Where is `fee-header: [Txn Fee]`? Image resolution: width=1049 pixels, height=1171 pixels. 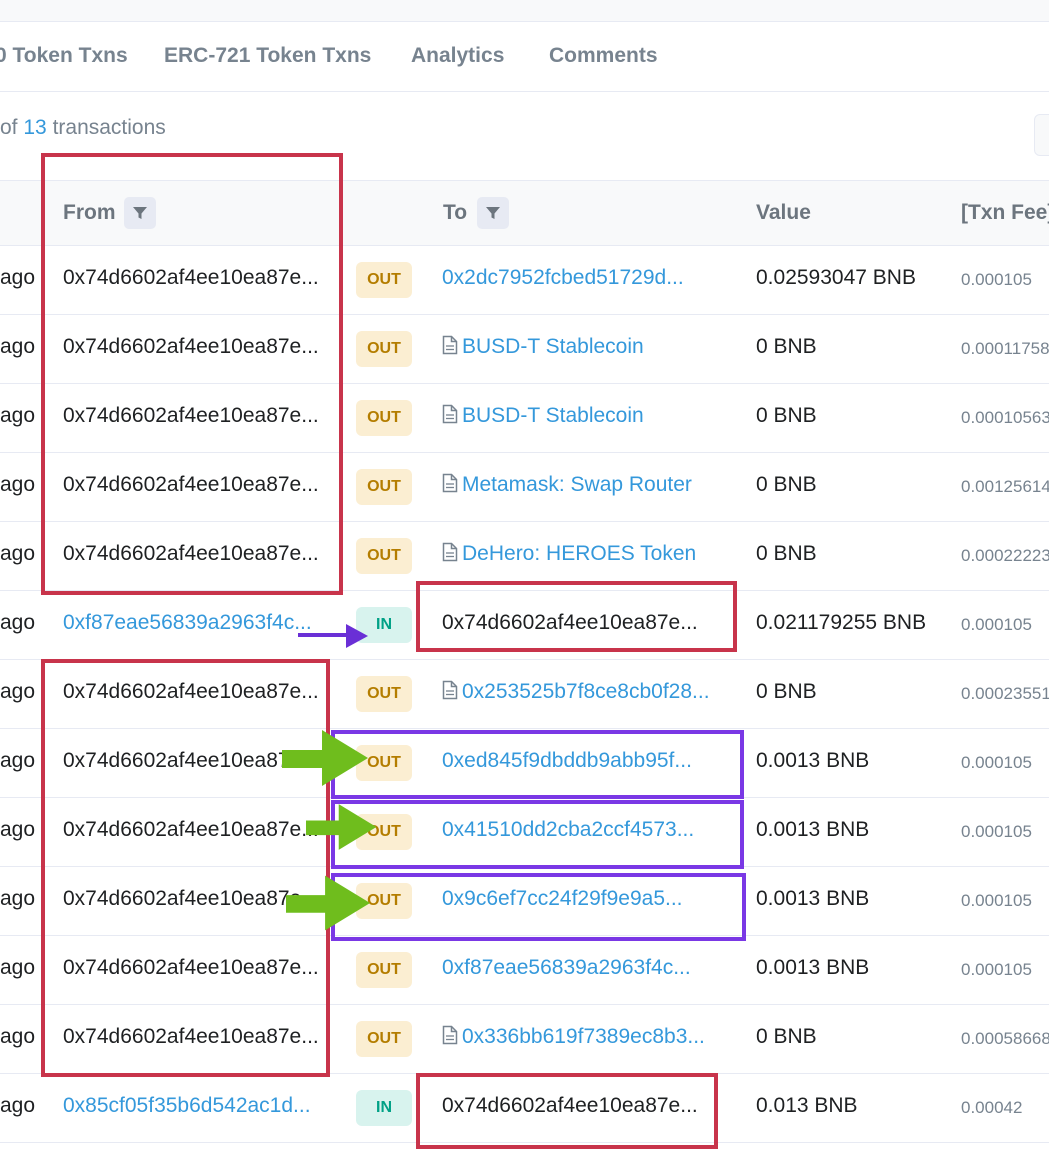 fee-header: [Txn Fee] is located at coordinates (1005, 212).